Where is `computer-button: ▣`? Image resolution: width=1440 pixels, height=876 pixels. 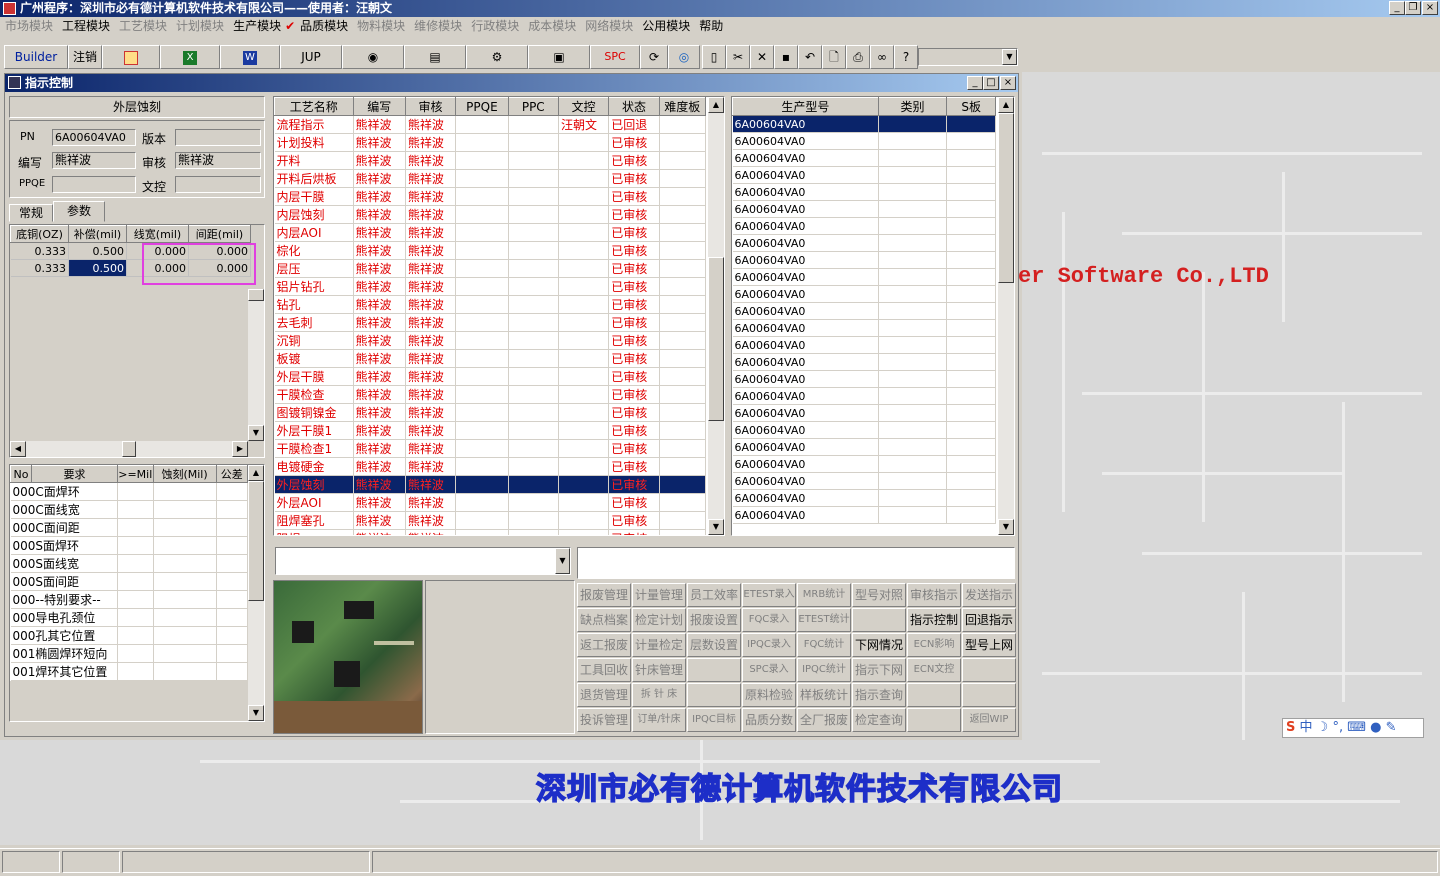
computer-button: ▣ is located at coordinates (559, 57).